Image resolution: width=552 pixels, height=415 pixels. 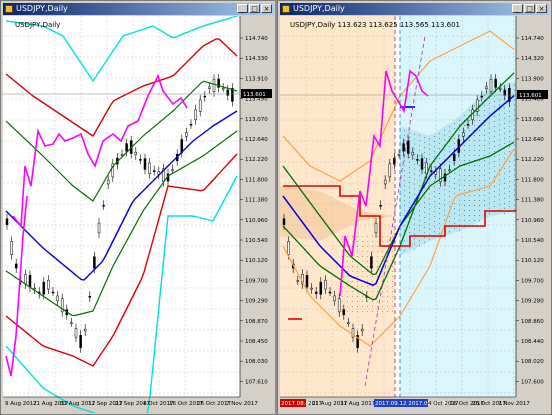 What do you see at coordinates (514, 404) in the screenshot?
I see `x-axis-label: 7 Nov 2017` at bounding box center [514, 404].